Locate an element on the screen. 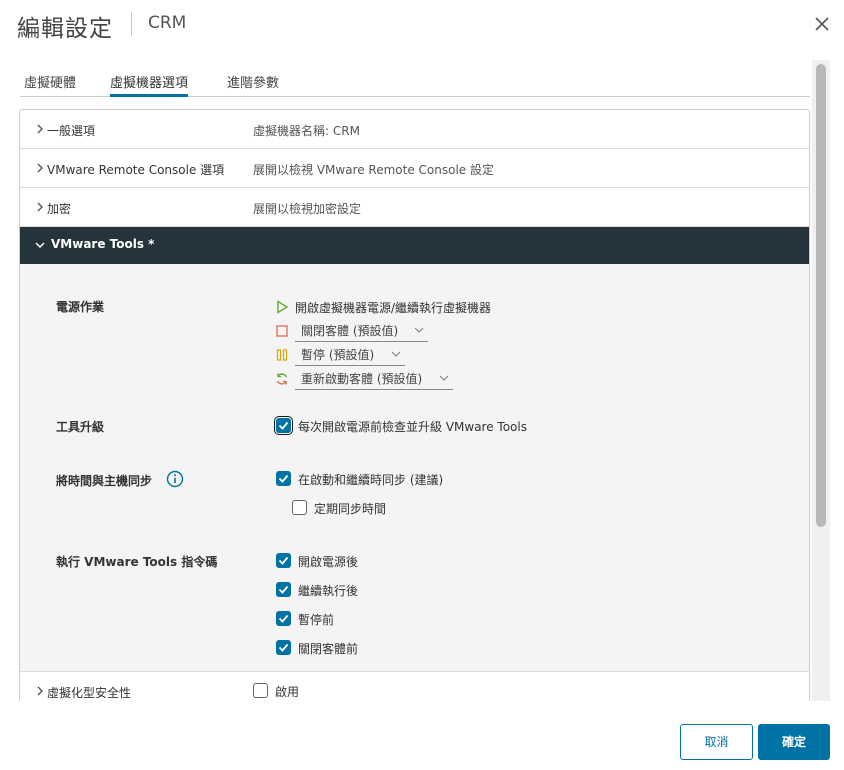 This screenshot has width=844, height=770. tools-upgrade-checkbox is located at coordinates (283, 425).